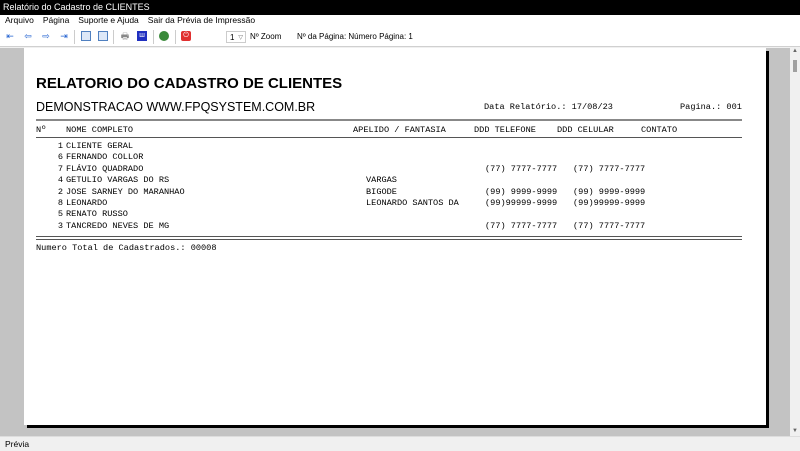 This screenshot has width=800, height=451. What do you see at coordinates (609, 191) in the screenshot?
I see `row-cell: (99) 9999-9999` at bounding box center [609, 191].